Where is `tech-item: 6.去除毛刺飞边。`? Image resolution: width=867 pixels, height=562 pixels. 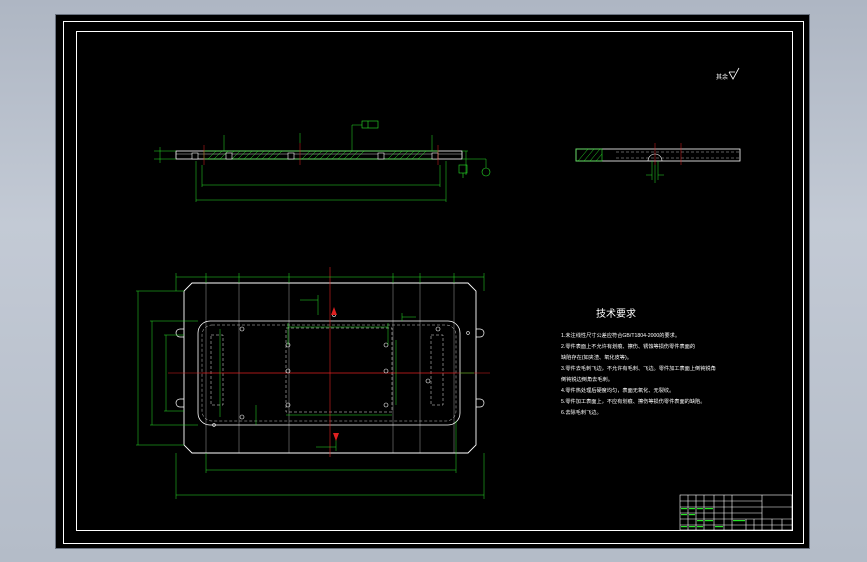
tech-item: 6.去除毛刺飞边。 is located at coordinates (581, 412).